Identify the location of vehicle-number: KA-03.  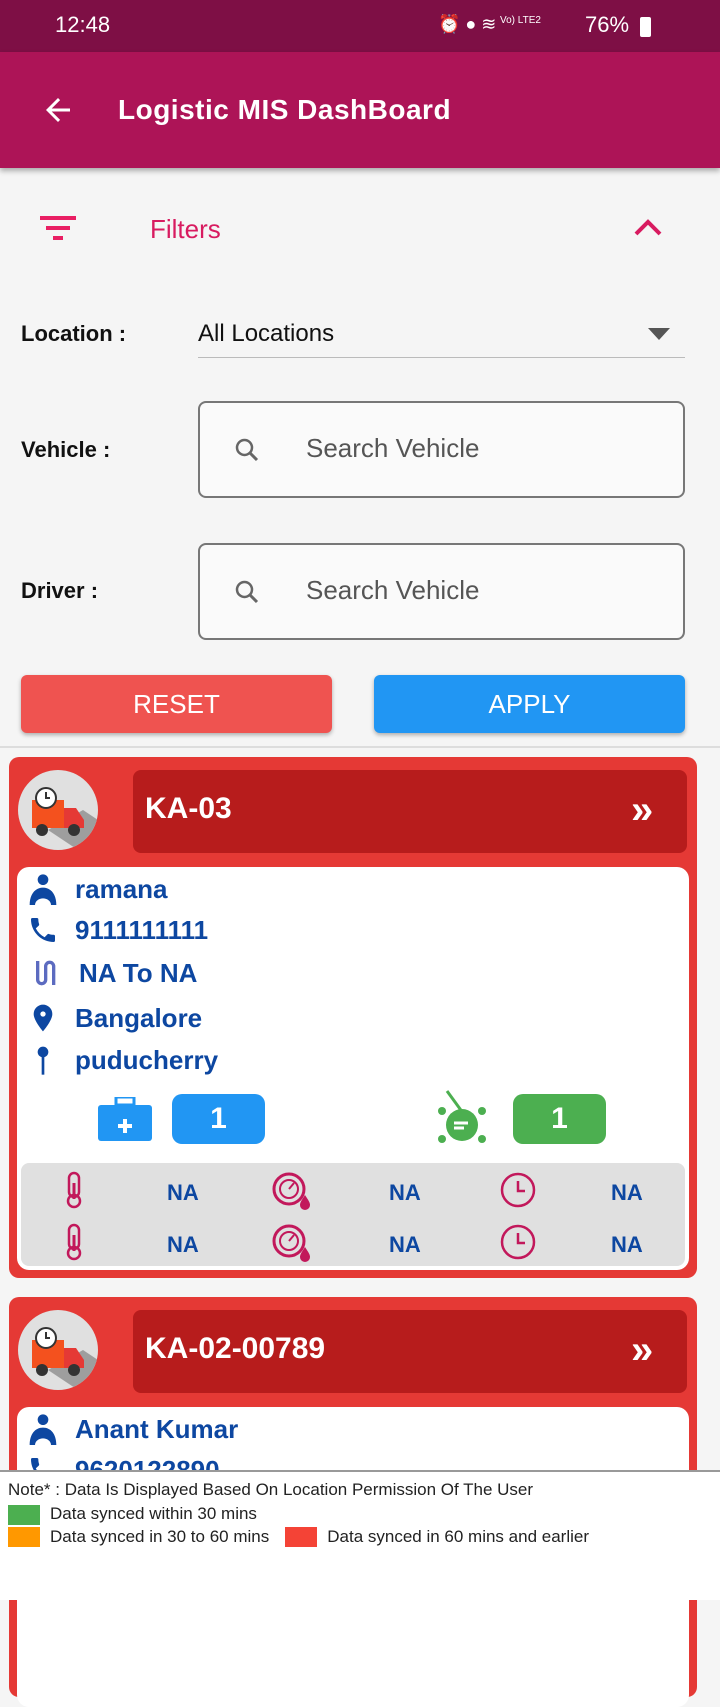
(188, 808).